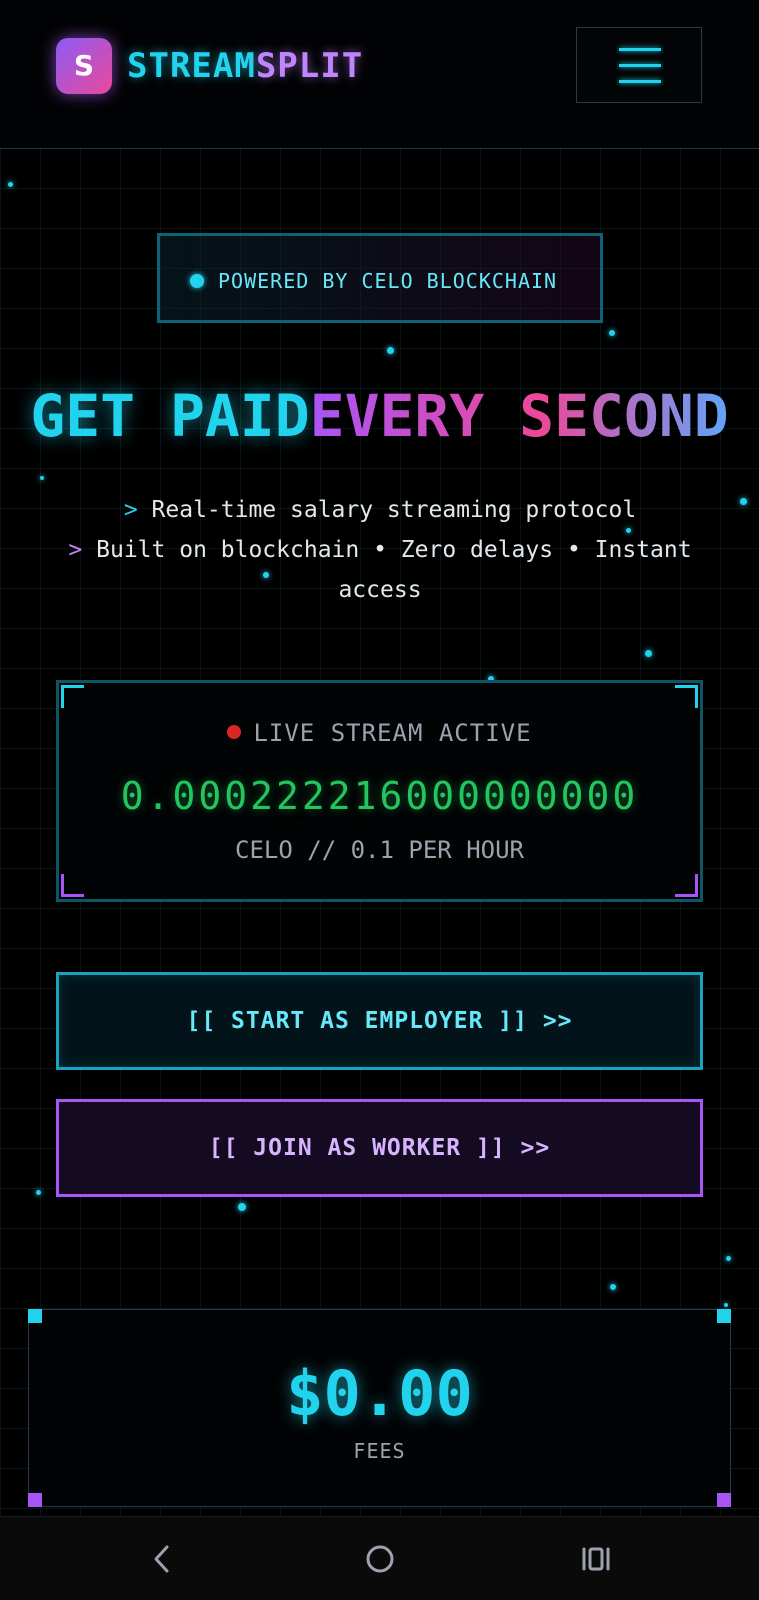 The height and width of the screenshot is (1600, 759). I want to click on brand-name-part2: SPLIT, so click(309, 66).